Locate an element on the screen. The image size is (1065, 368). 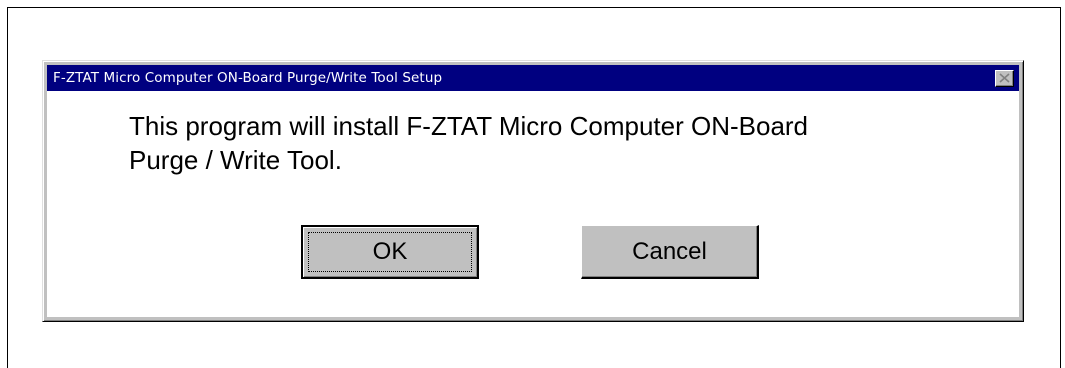
message-line-2: Purge / Write Tool. is located at coordinates (235, 160).